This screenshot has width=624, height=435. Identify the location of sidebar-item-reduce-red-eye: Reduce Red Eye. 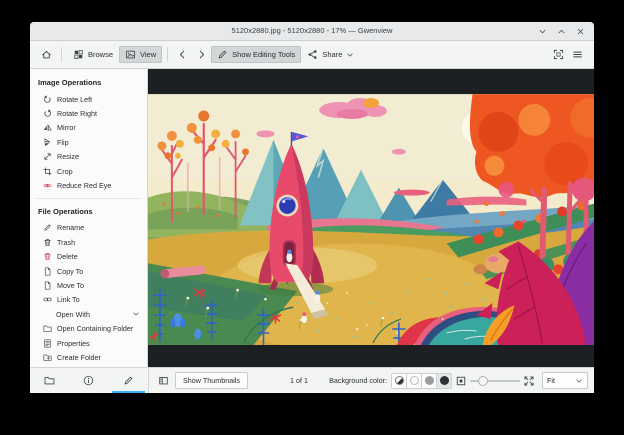
(88, 185).